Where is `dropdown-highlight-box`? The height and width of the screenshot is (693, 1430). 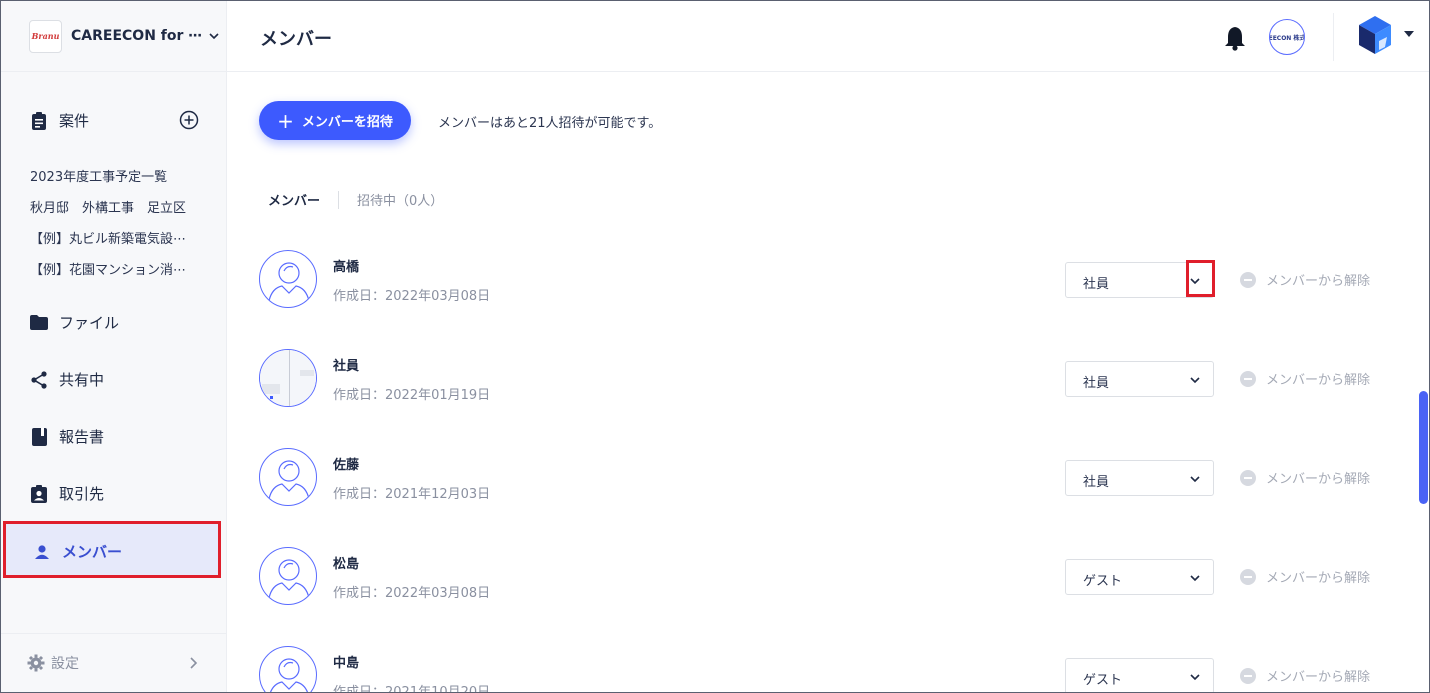
dropdown-highlight-box is located at coordinates (1200, 278).